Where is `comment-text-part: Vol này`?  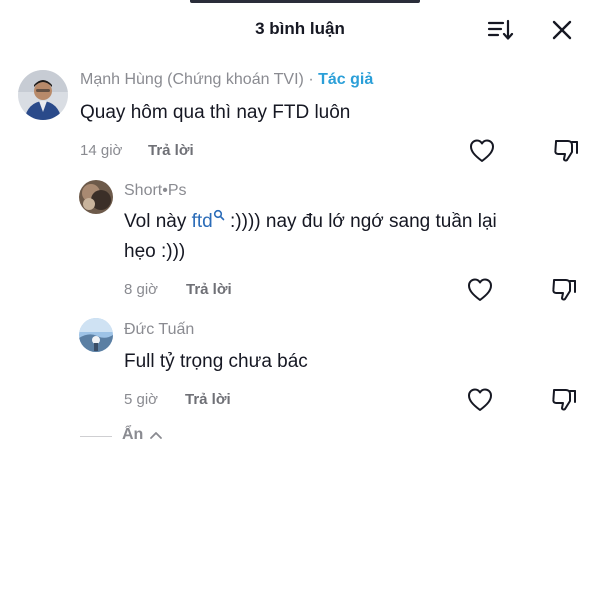 comment-text-part: Vol này is located at coordinates (158, 221).